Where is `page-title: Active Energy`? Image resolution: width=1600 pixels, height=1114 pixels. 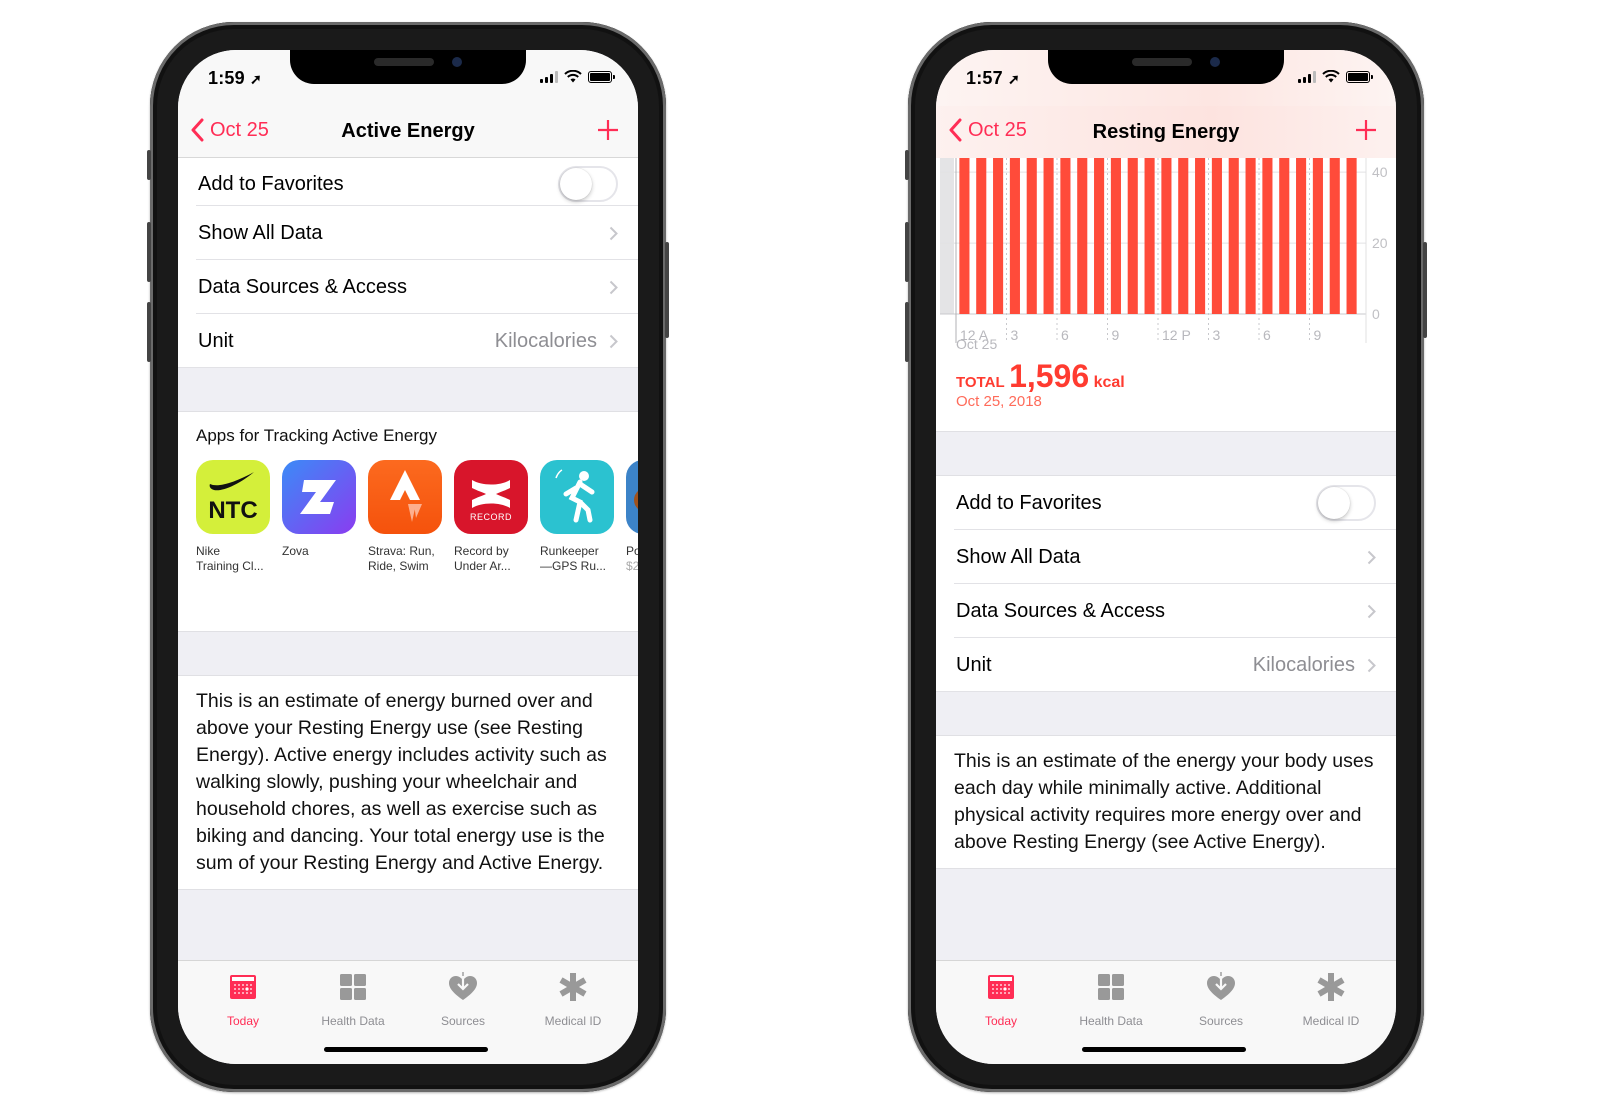 page-title: Active Energy is located at coordinates (408, 131).